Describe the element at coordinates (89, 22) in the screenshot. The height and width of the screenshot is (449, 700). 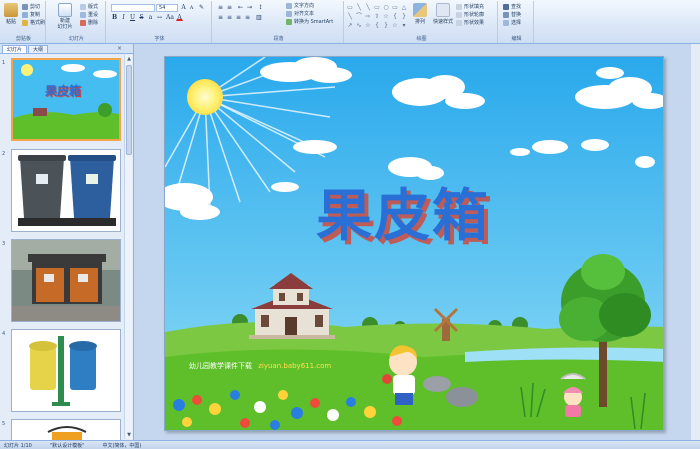
I see `delete-slide-button: 删除` at that location.